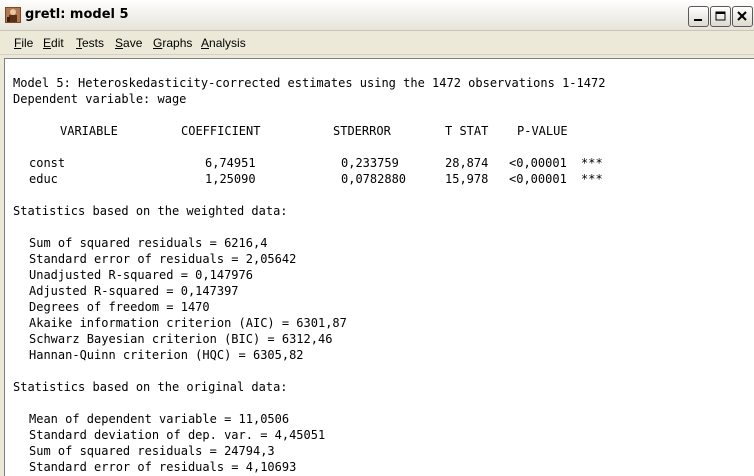 This screenshot has height=476, width=754. Describe the element at coordinates (150, 387) in the screenshot. I see `original-stats-header: Statistics based on the original data:` at that location.